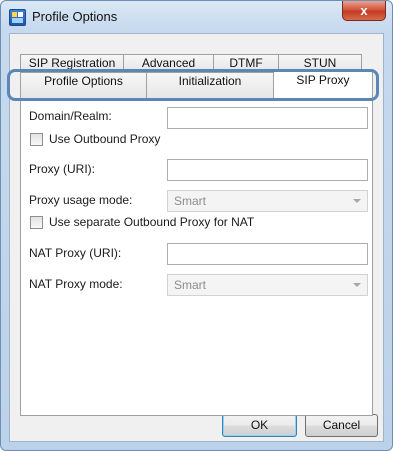 The height and width of the screenshot is (451, 393). I want to click on proxy-usage-mode-select: Smart, so click(267, 201).